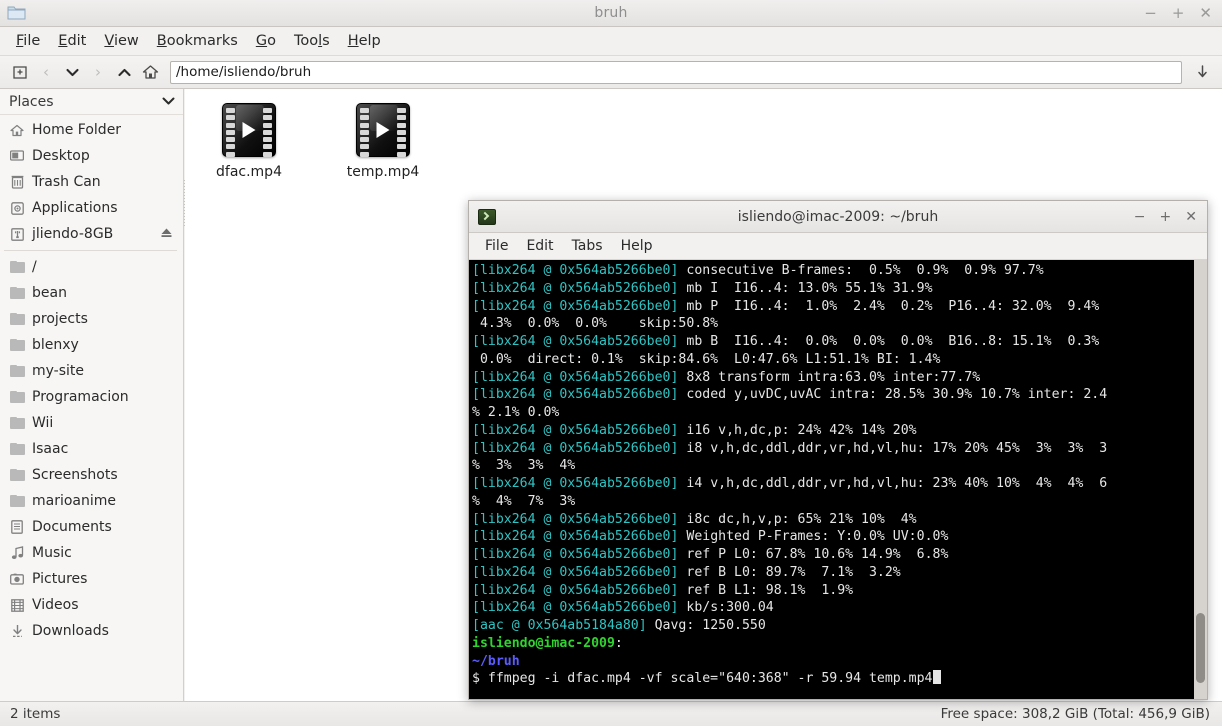 This screenshot has width=1222, height=726. Describe the element at coordinates (91, 267) in the screenshot. I see `sidebar-item-root: /` at that location.